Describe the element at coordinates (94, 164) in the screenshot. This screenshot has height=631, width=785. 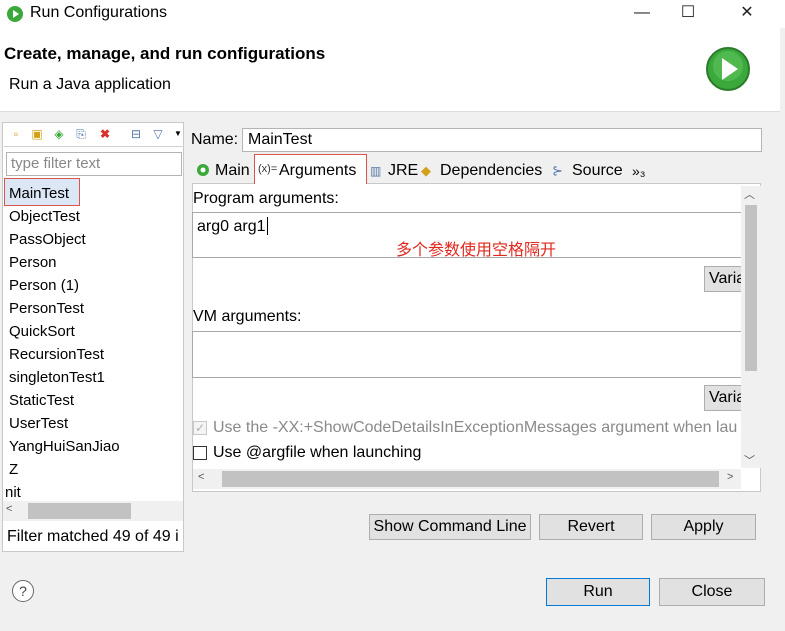
I see `filter-input: type filter text` at that location.